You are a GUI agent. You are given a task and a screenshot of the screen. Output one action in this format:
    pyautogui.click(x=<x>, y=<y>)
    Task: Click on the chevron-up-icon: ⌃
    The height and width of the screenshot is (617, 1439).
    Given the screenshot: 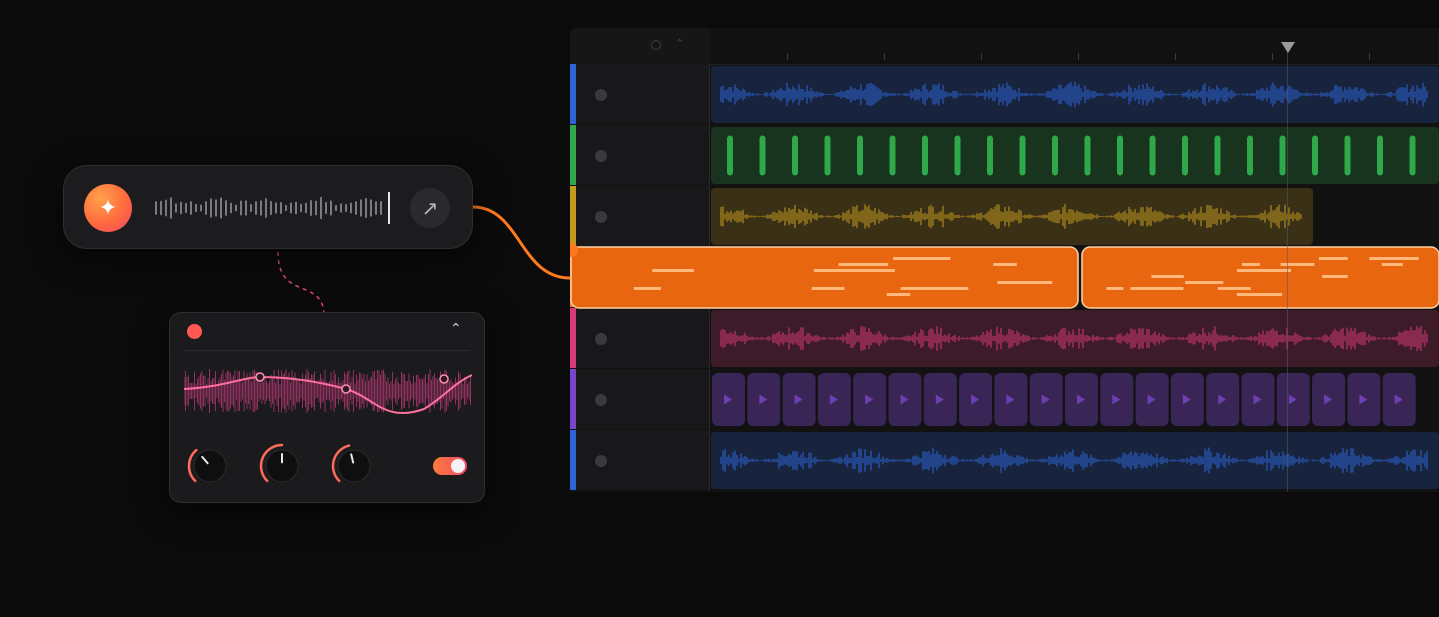 What is the action you would take?
    pyautogui.click(x=456, y=329)
    